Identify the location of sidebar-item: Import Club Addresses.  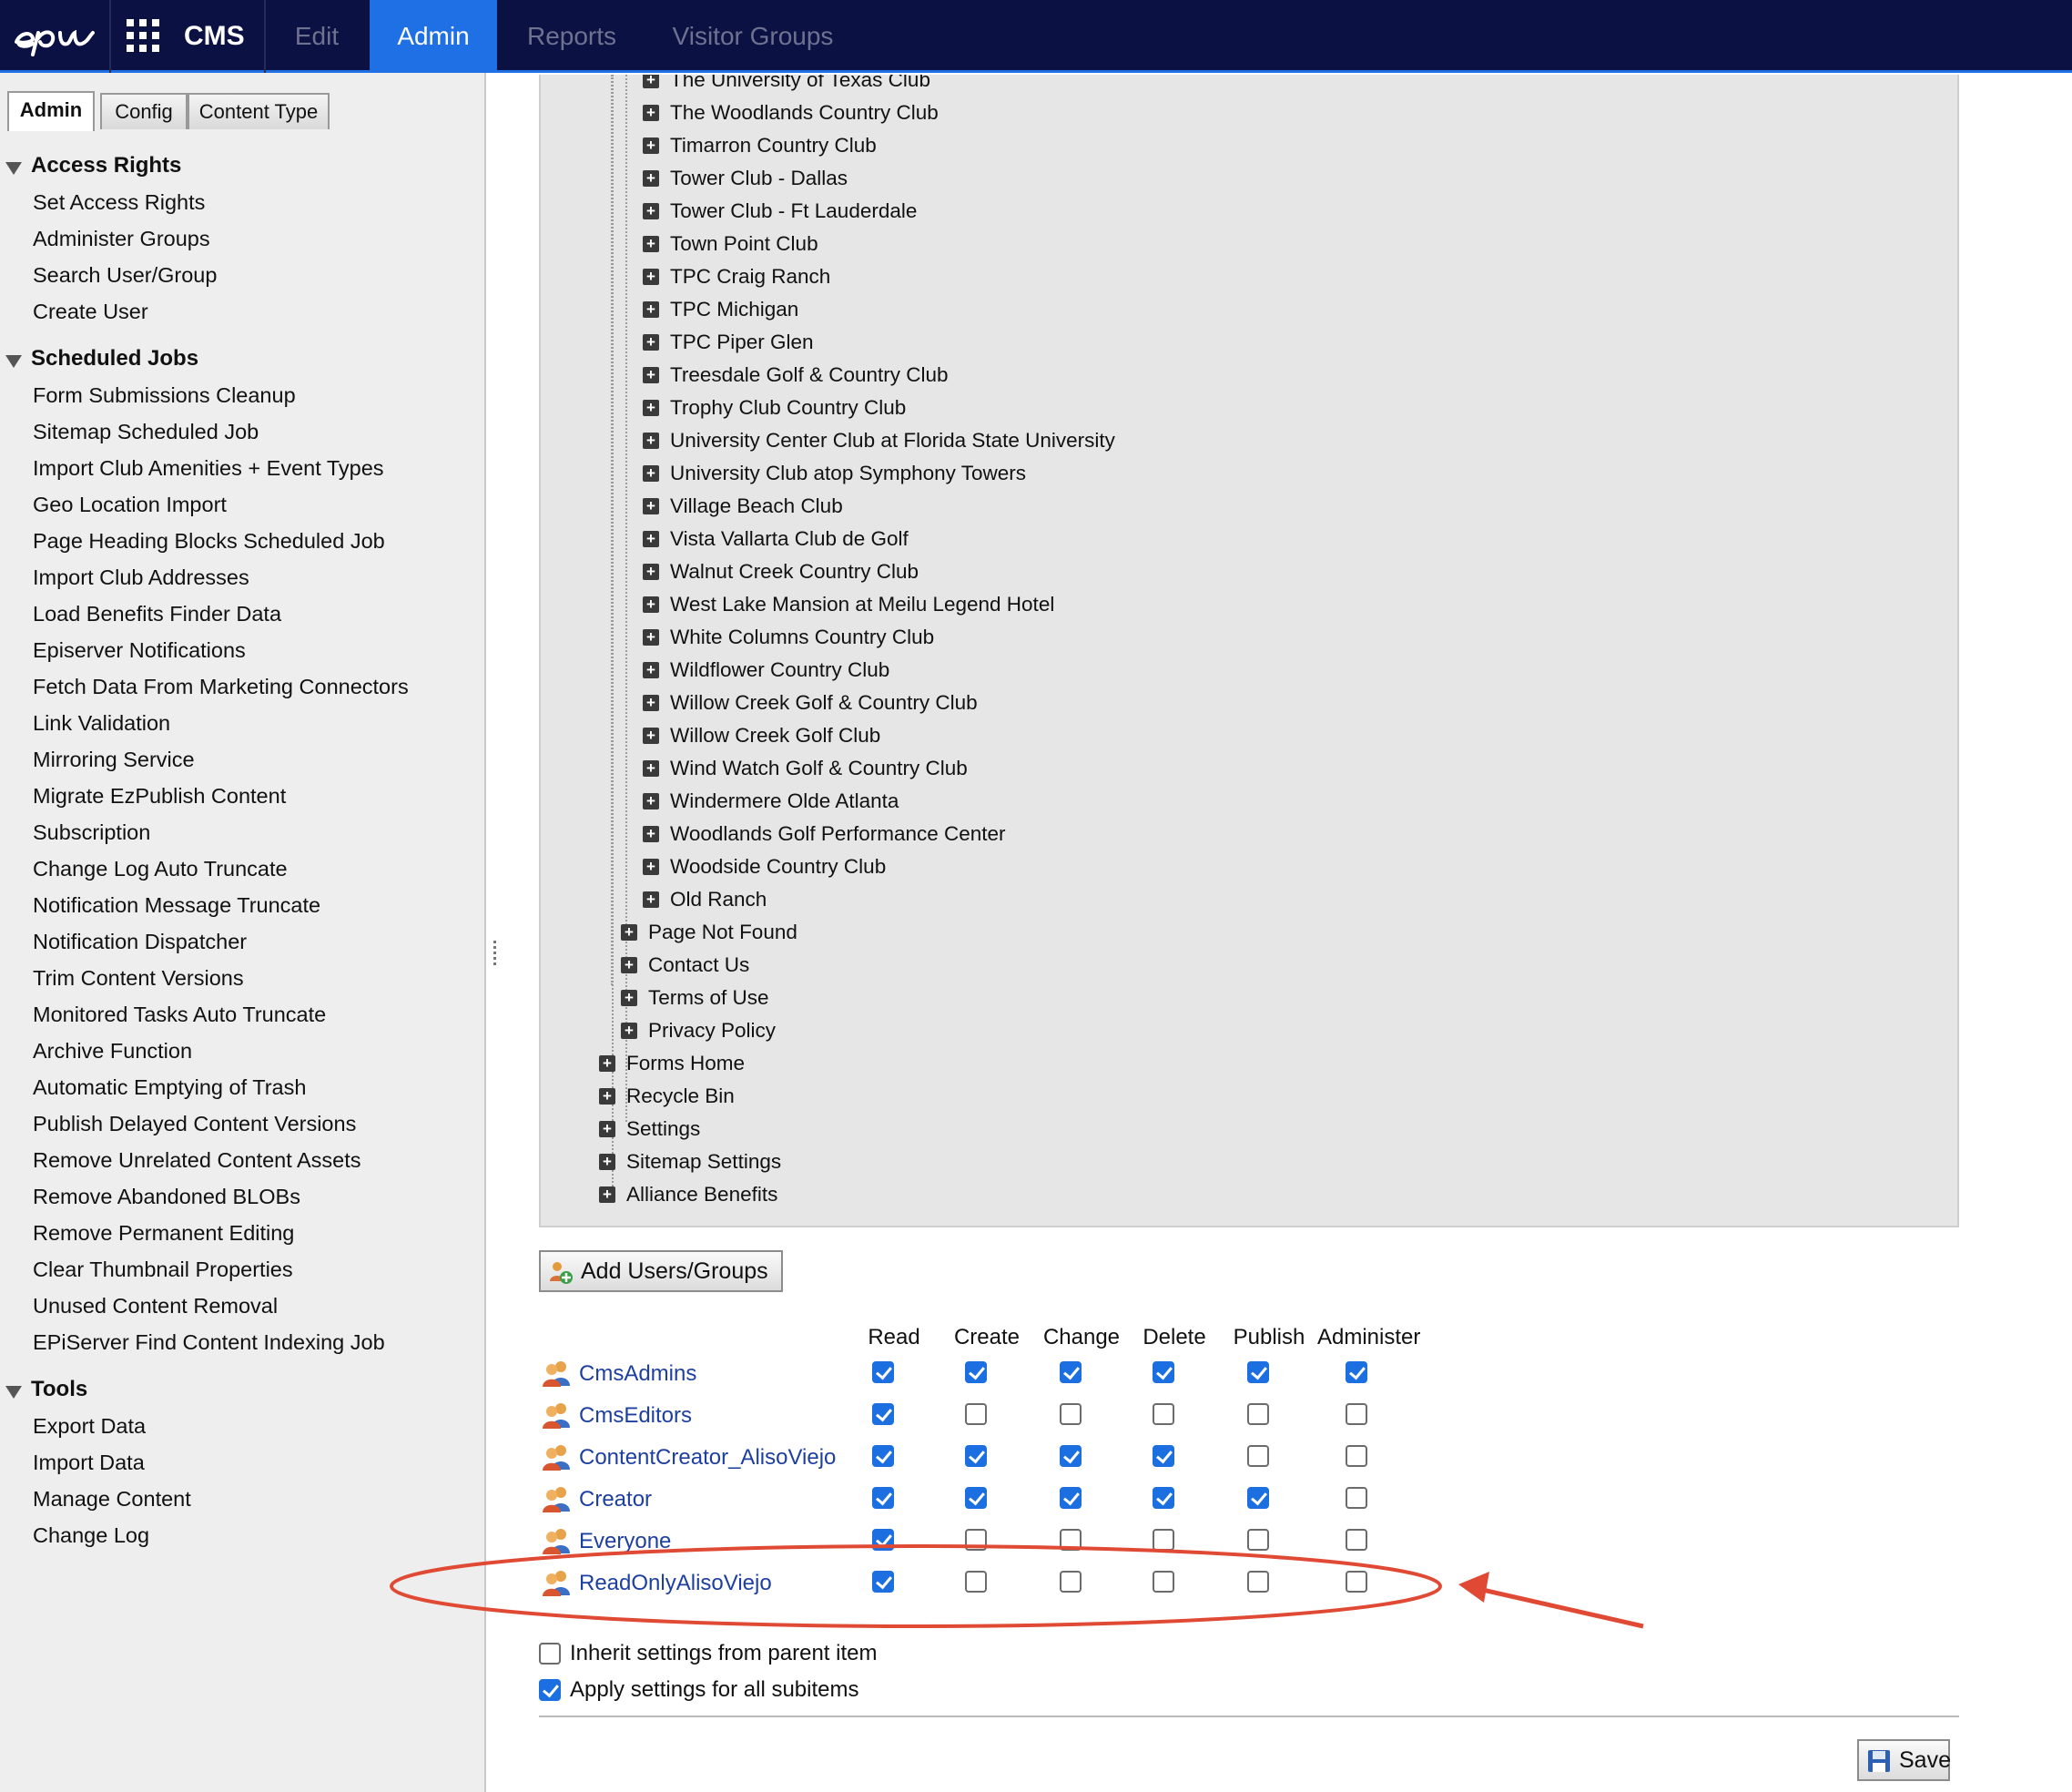
(242, 577).